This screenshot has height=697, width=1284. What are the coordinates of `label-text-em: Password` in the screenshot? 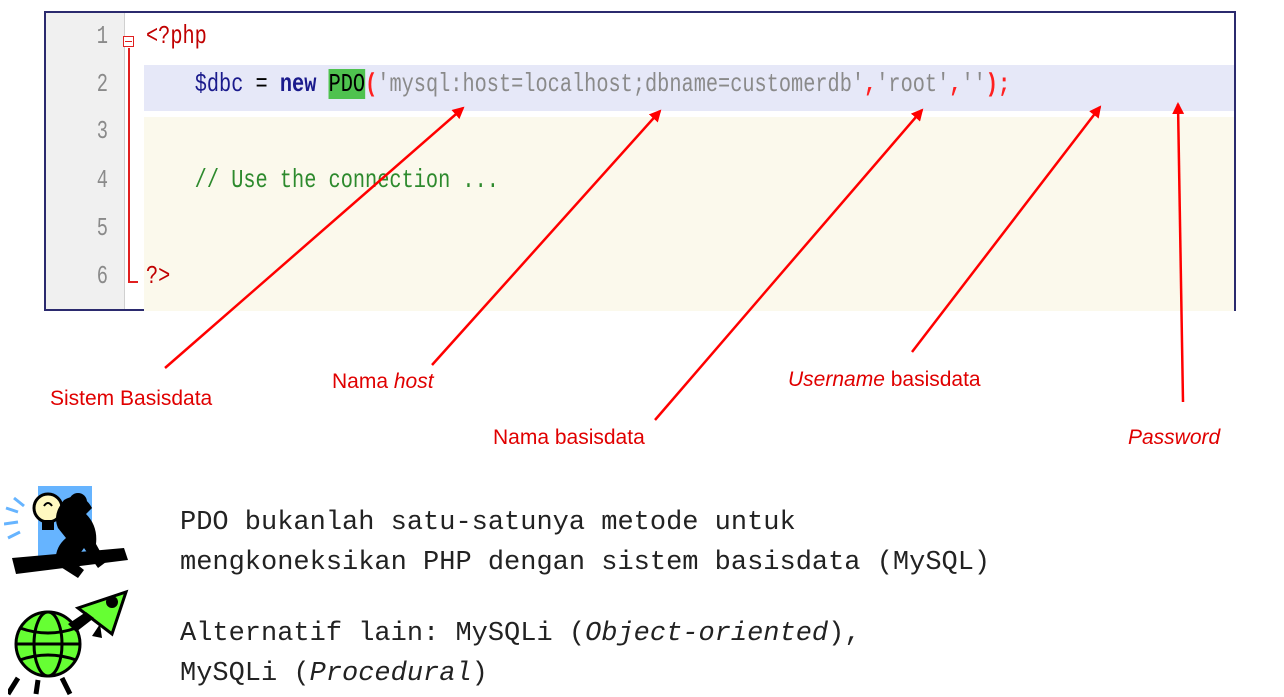 It's located at (1174, 437).